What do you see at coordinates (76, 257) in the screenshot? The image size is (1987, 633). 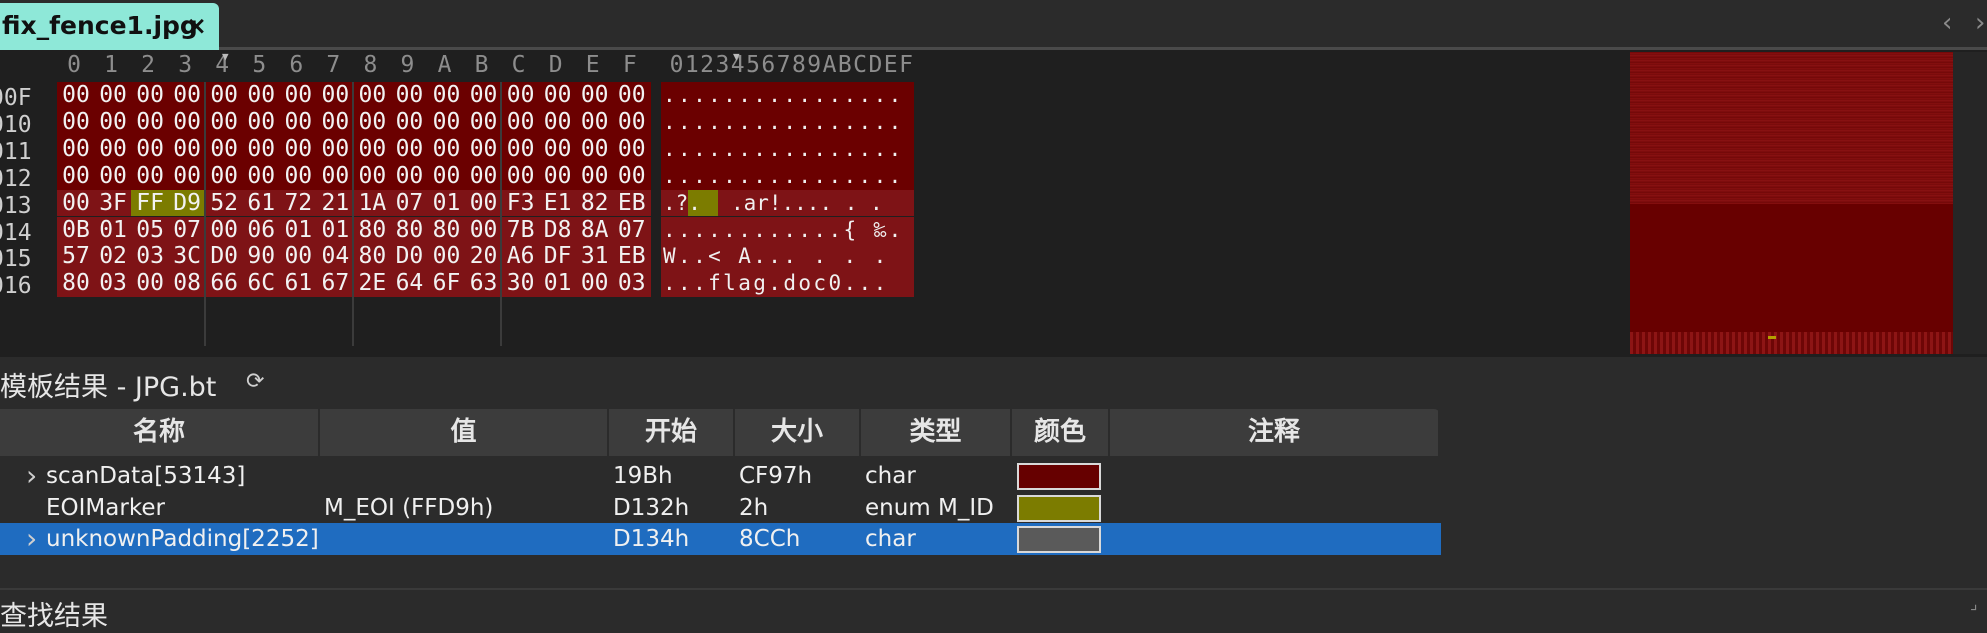 I see `hex-byte: 57` at bounding box center [76, 257].